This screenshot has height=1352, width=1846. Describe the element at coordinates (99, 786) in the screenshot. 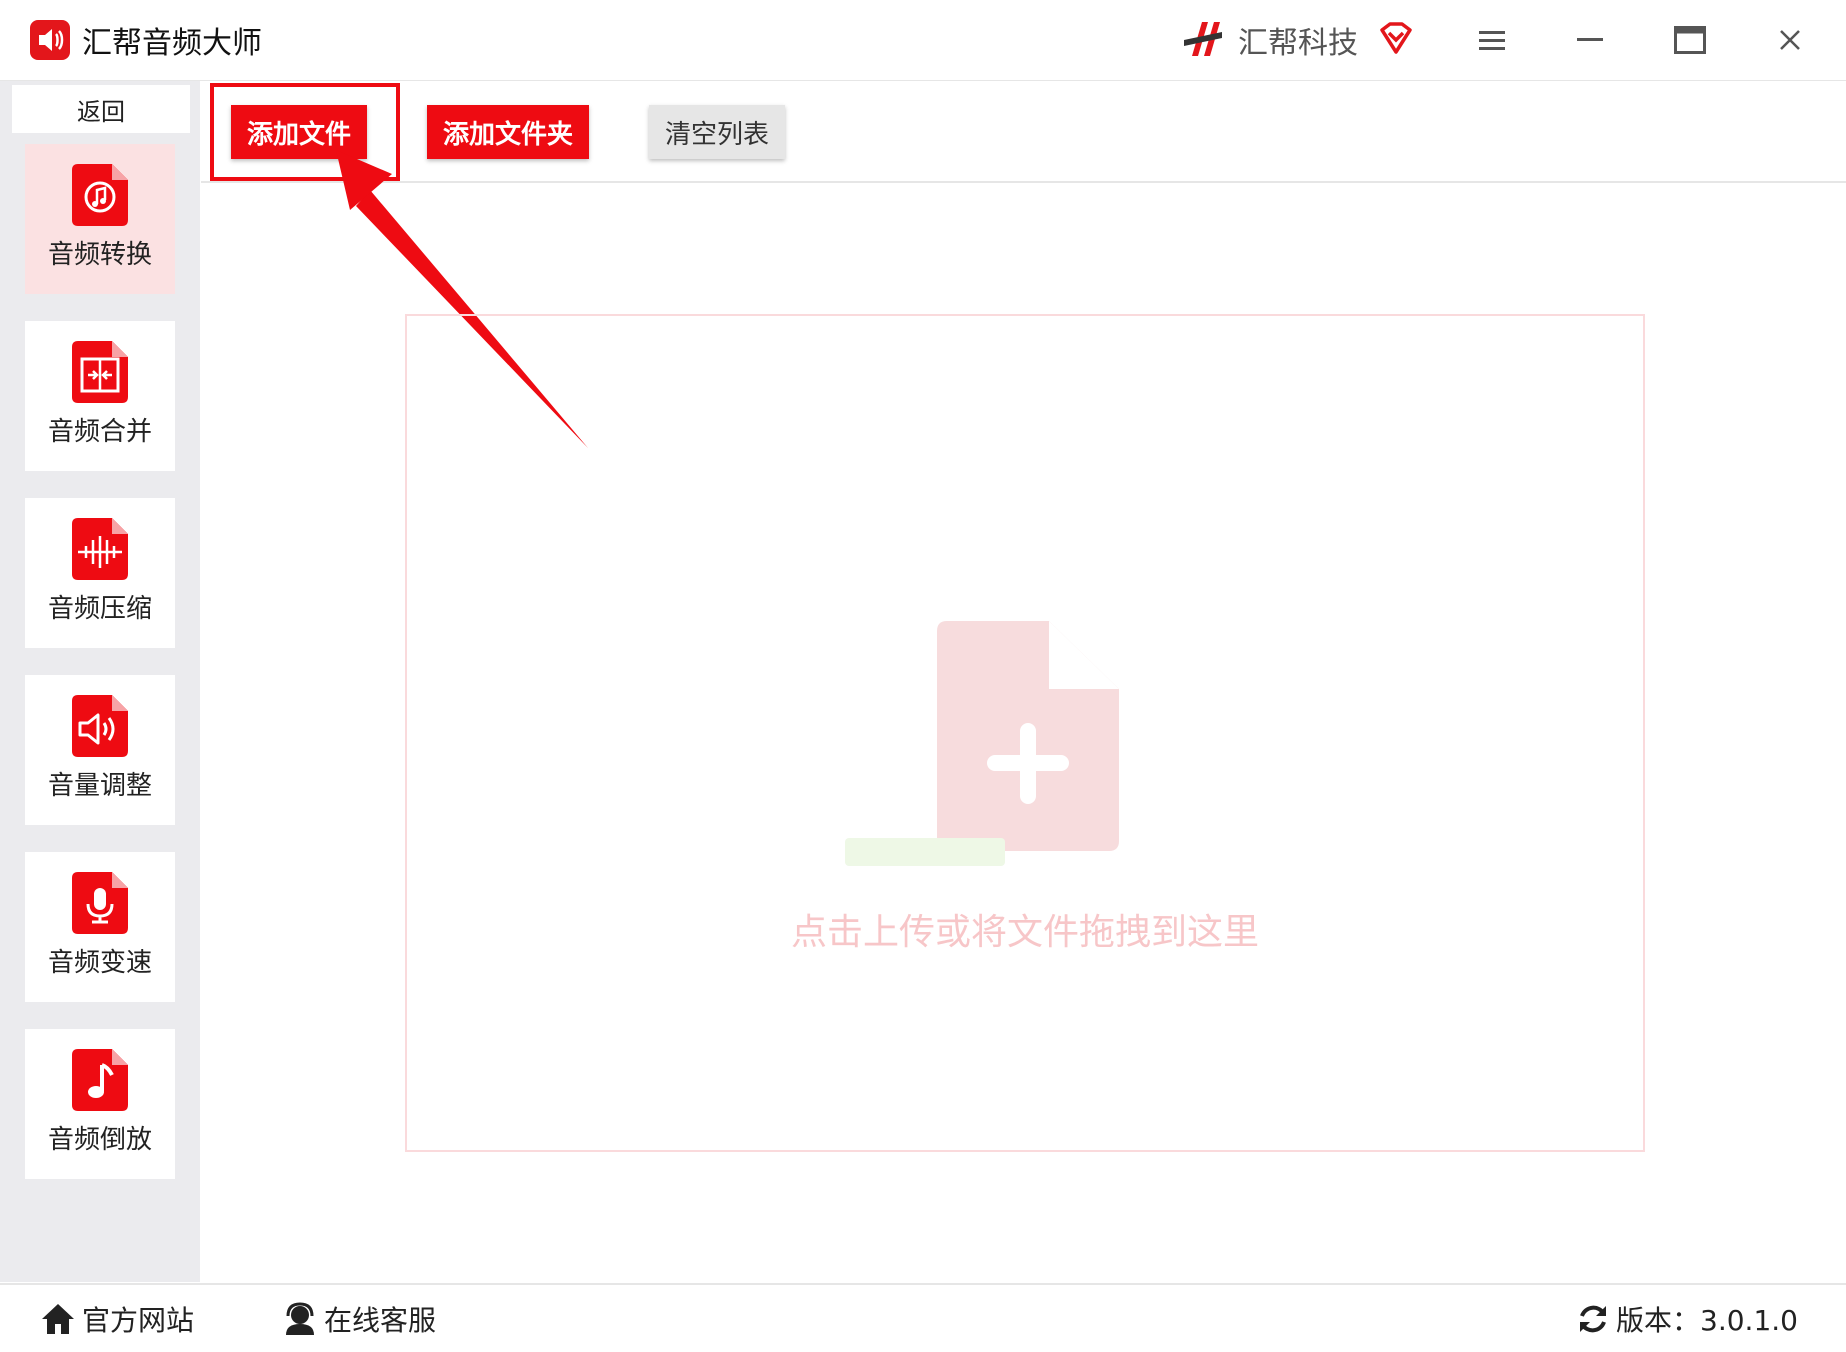

I see `sidebar-item-label: 音量调整` at that location.